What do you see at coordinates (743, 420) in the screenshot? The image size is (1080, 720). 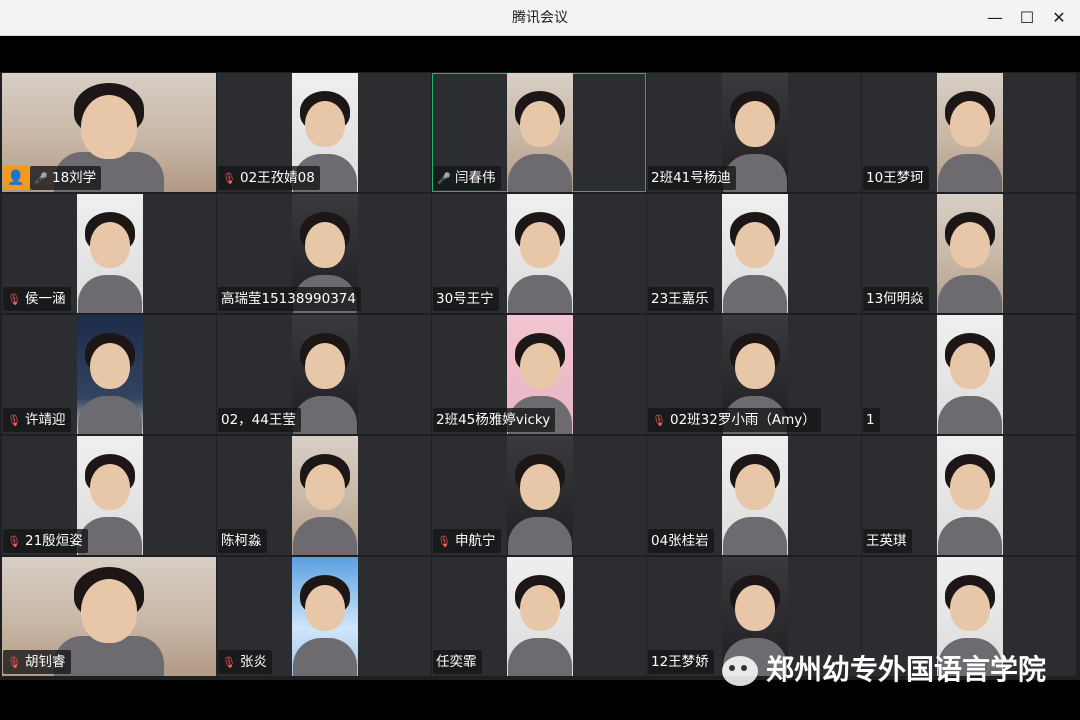 I see `participant-name: 02班32罗小雨（Amy）` at bounding box center [743, 420].